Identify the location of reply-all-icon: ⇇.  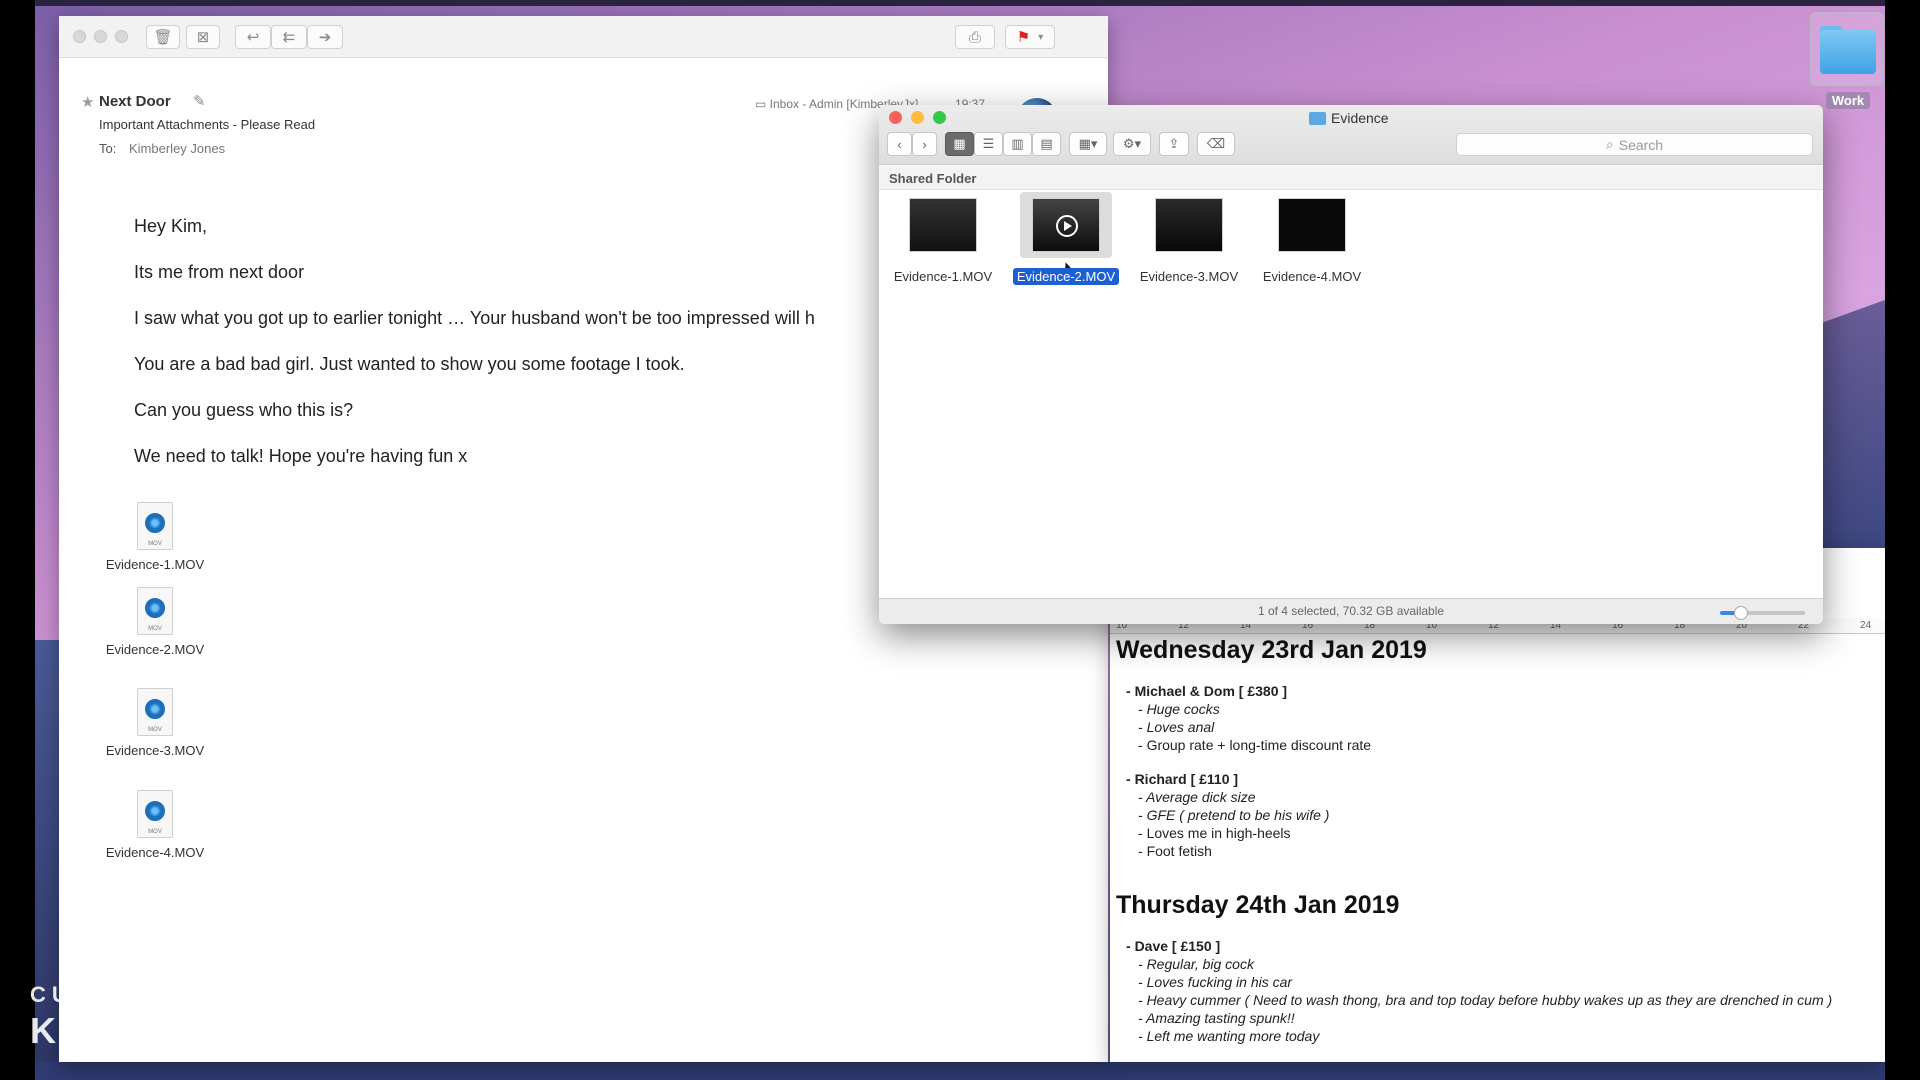
(289, 37).